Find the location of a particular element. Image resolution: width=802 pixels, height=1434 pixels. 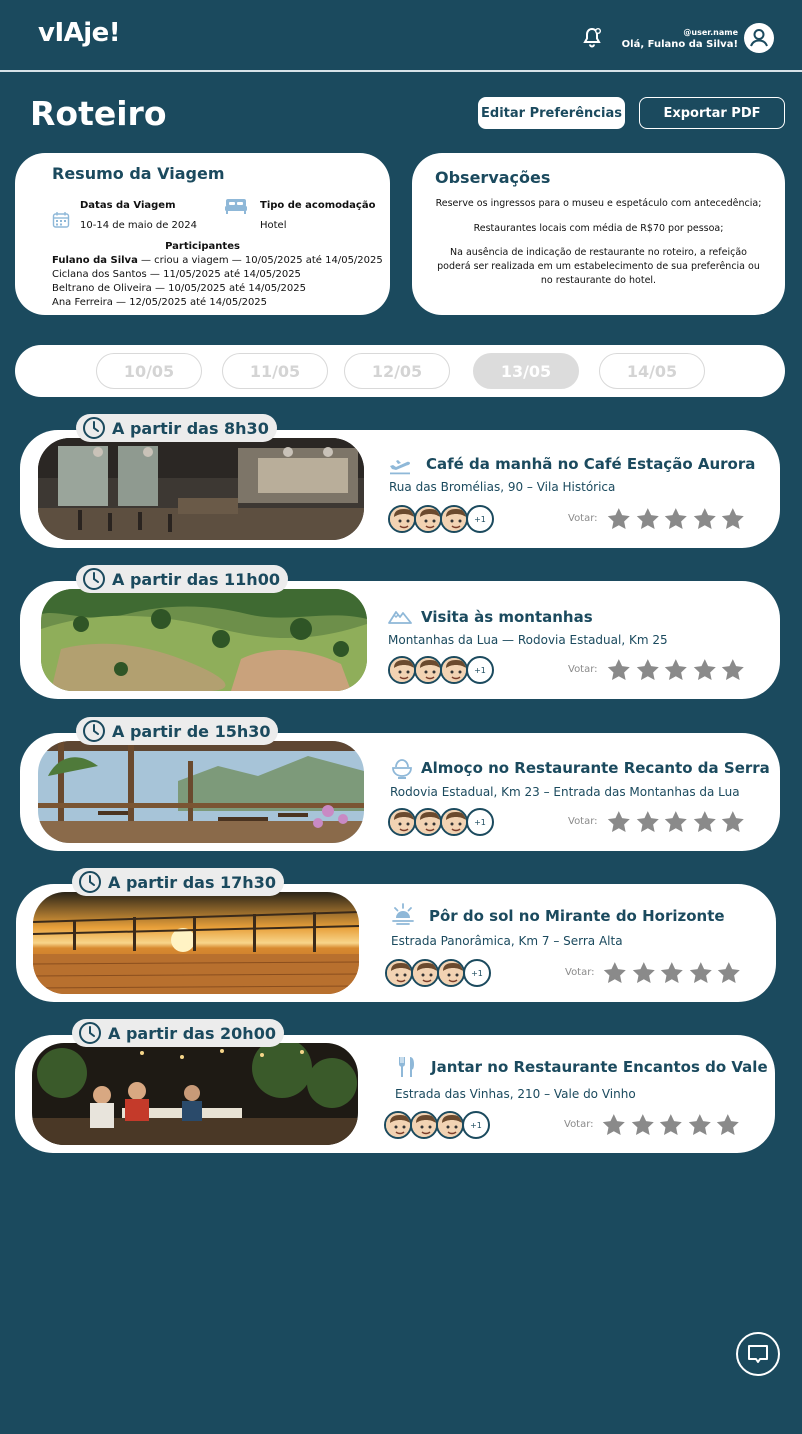

plane-icon is located at coordinates (400, 467).